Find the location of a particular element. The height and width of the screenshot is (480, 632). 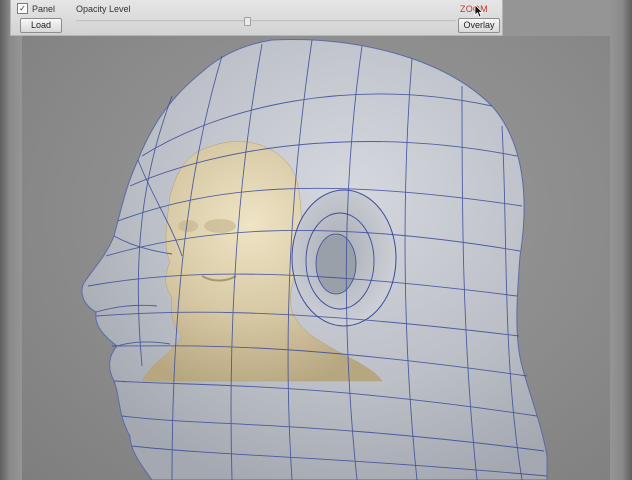

mouse-cursor-icon is located at coordinates (479, 11).